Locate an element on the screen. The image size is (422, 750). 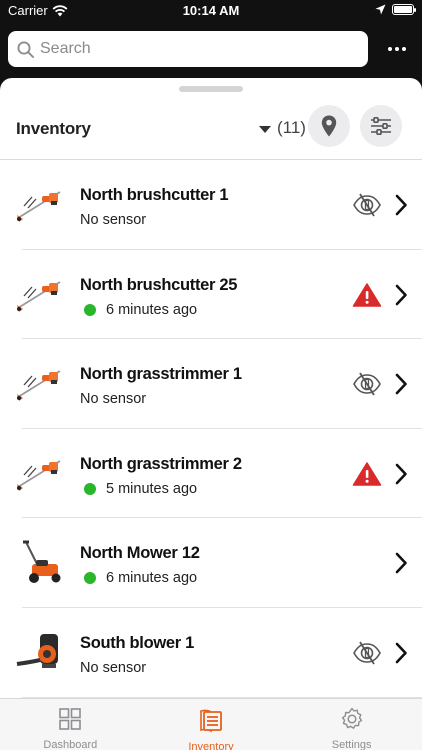
tab-label: Inventory is located at coordinates (211, 745).